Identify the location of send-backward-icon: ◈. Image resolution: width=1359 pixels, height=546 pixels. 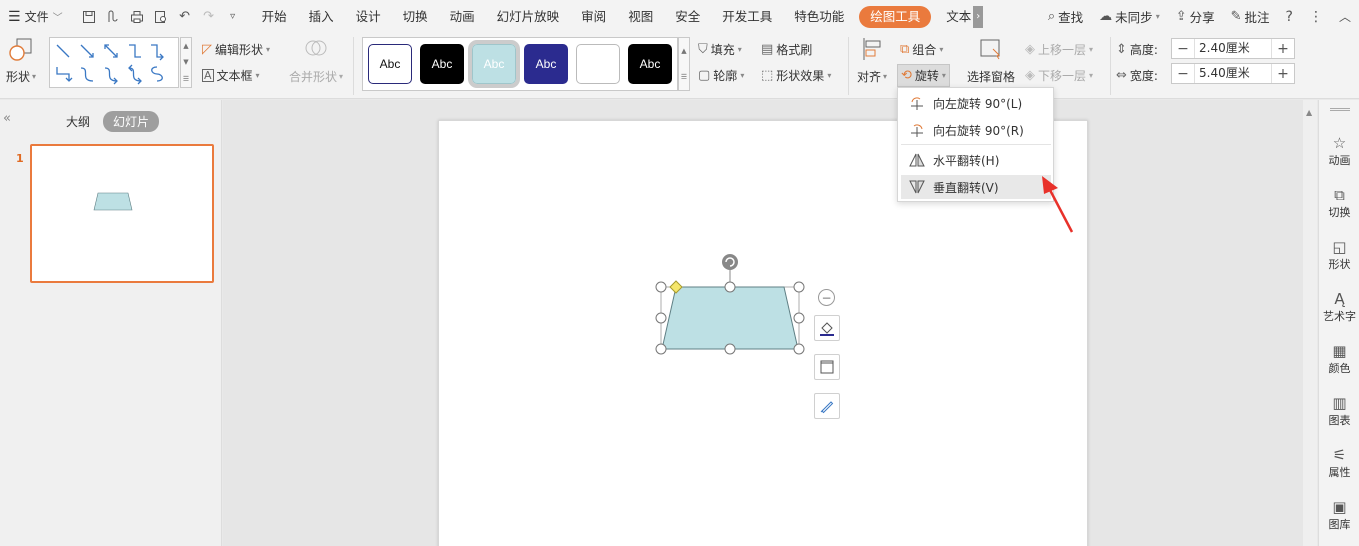
(1030, 75).